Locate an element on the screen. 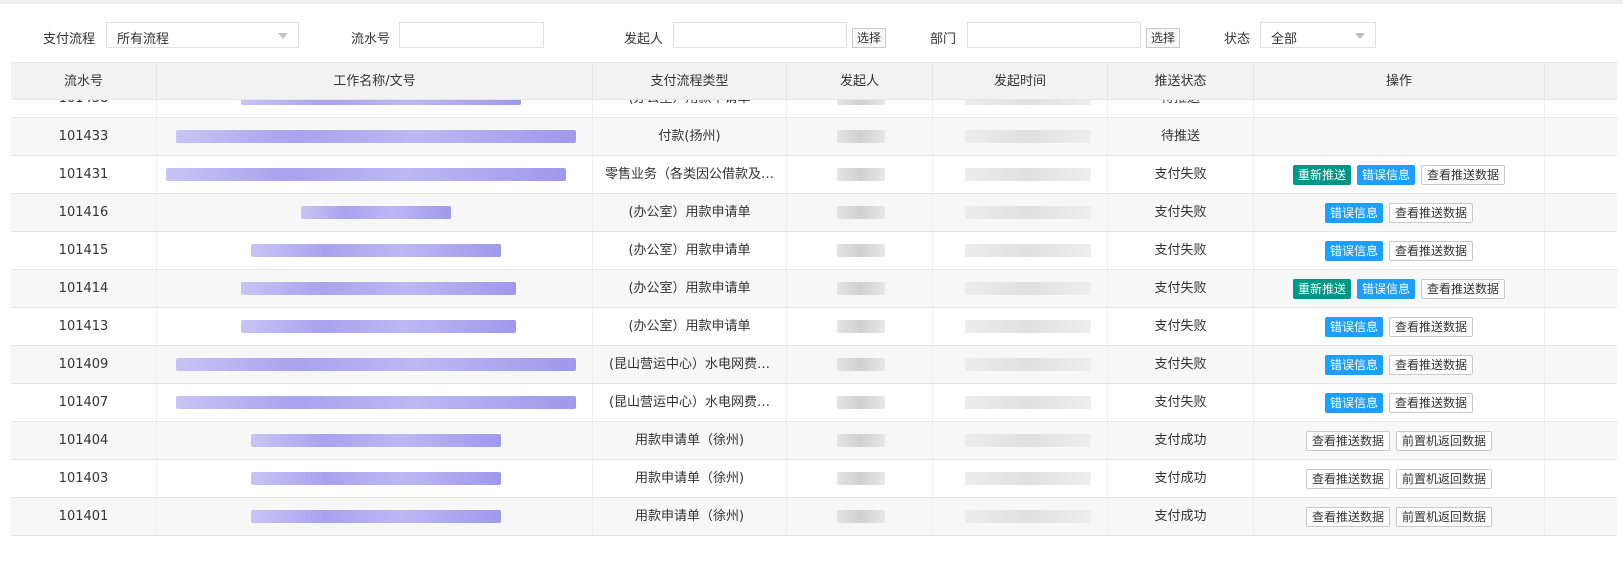 The image size is (1623, 565). cell-push-status: 待推送 is located at coordinates (1181, 108).